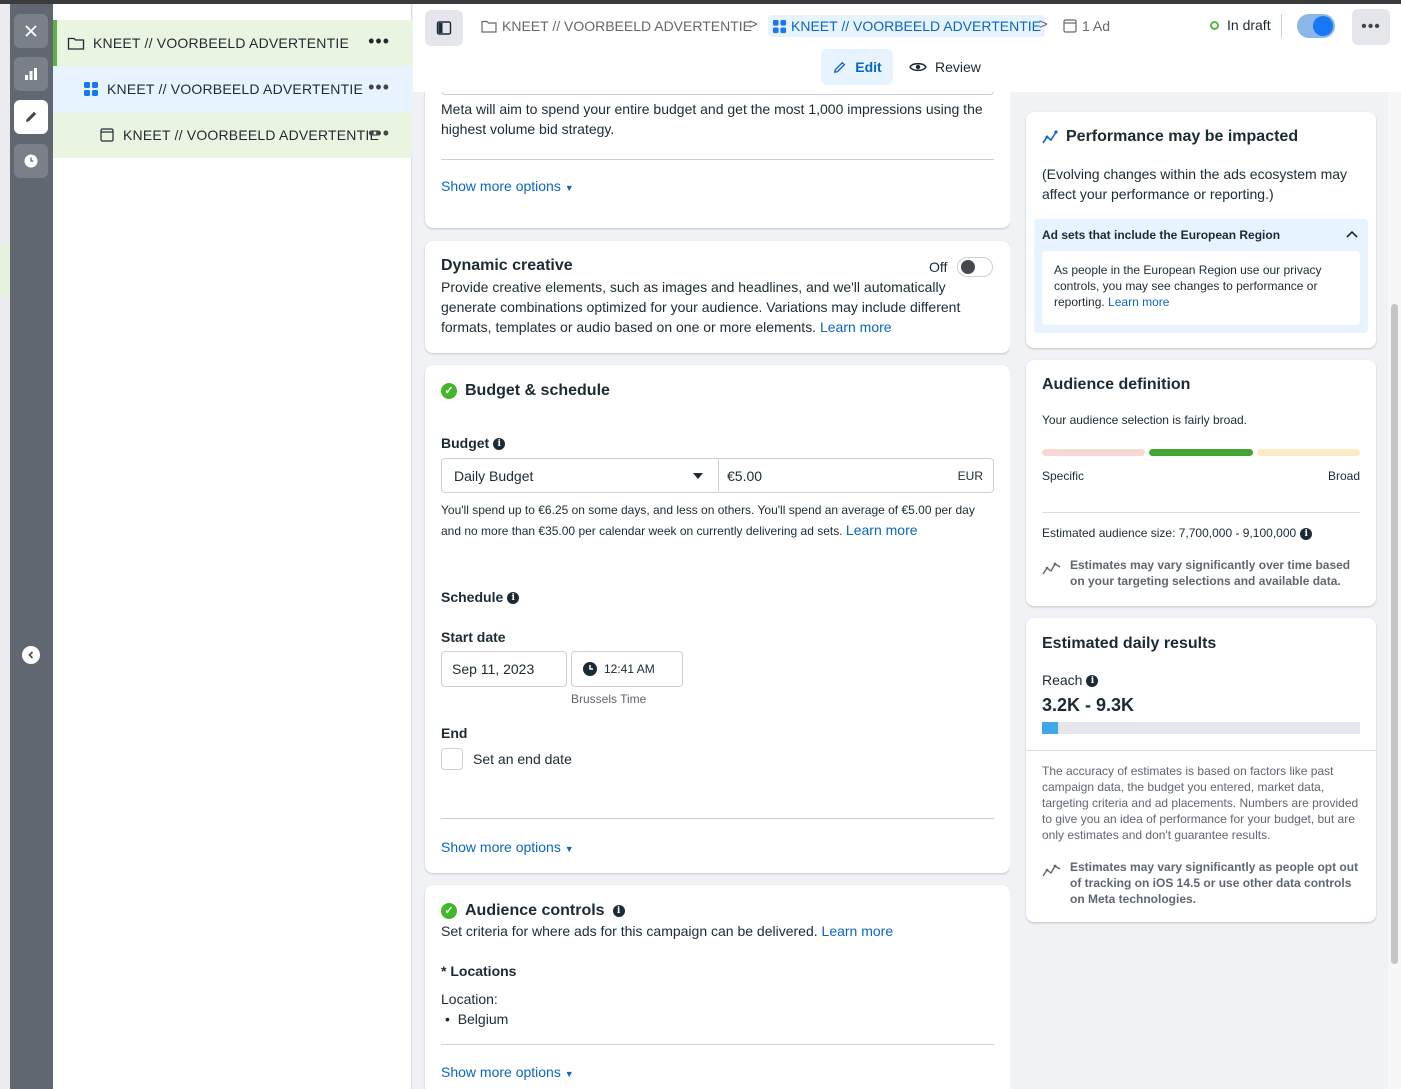 This screenshot has height=1089, width=1401. Describe the element at coordinates (31, 74) in the screenshot. I see `charts-button` at that location.